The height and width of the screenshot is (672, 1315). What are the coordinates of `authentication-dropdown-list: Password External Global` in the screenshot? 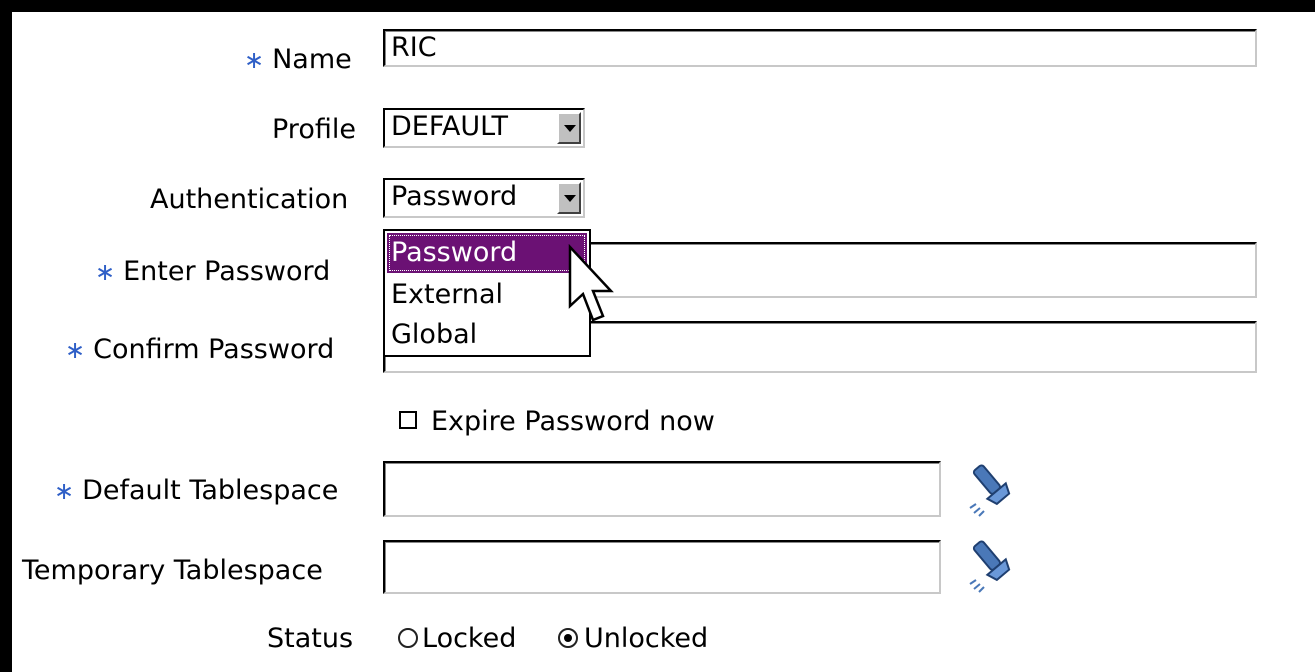 It's located at (487, 293).